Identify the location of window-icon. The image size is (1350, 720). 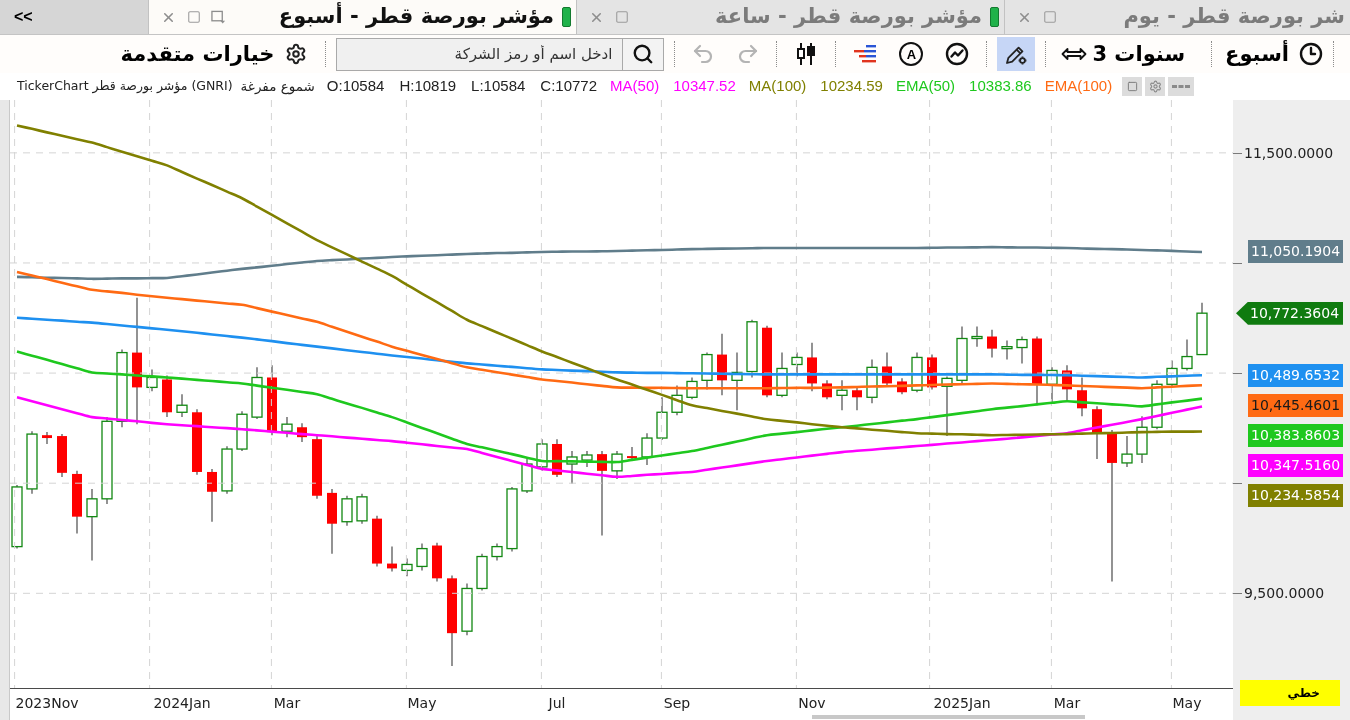
(218, 17).